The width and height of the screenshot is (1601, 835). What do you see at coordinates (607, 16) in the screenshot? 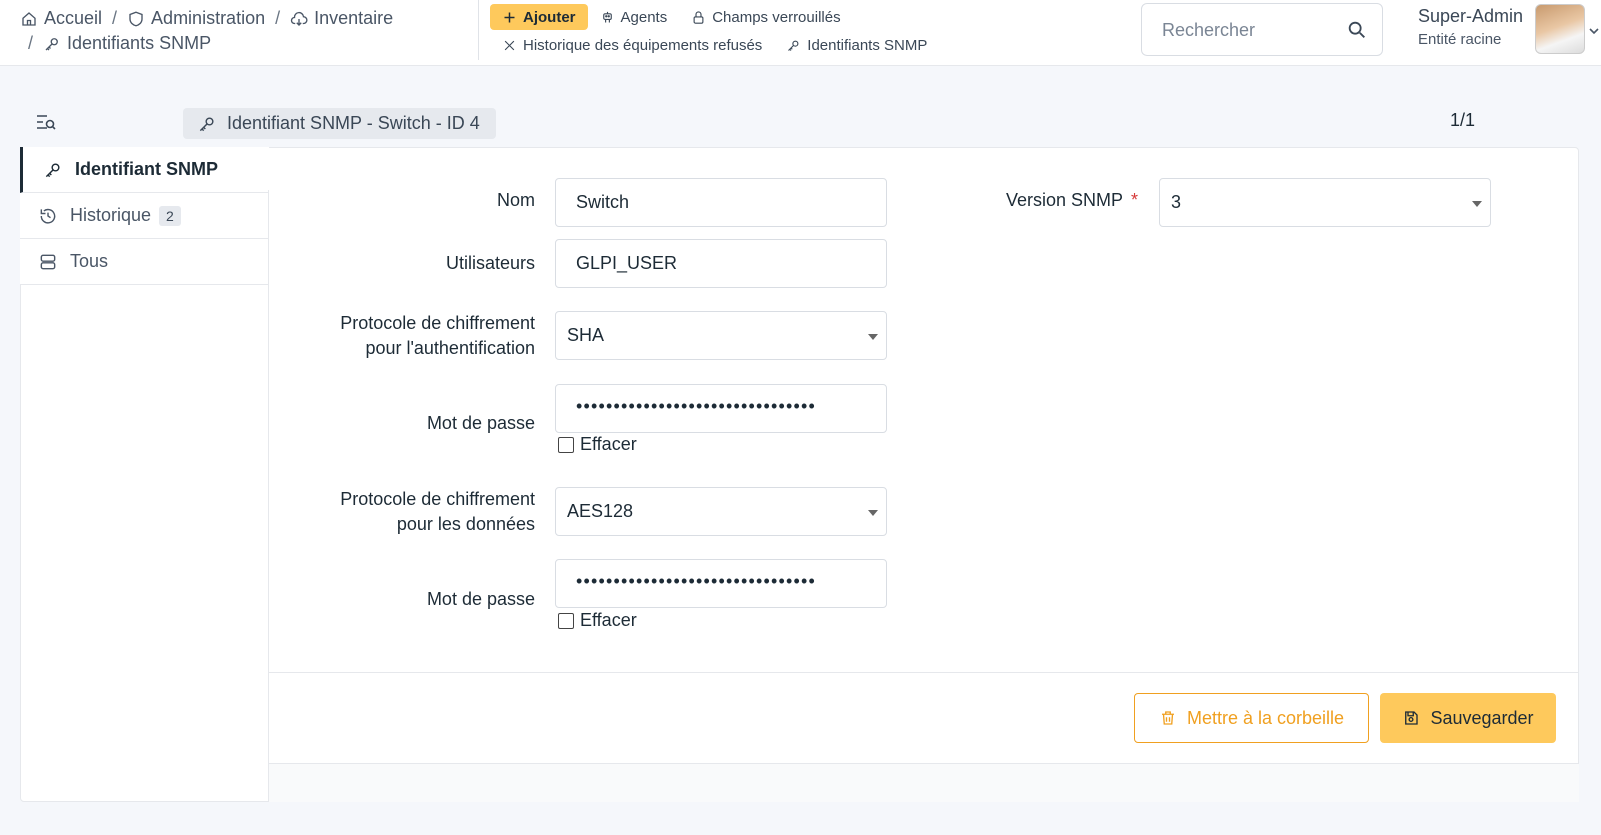
I see `robot-icon` at bounding box center [607, 16].